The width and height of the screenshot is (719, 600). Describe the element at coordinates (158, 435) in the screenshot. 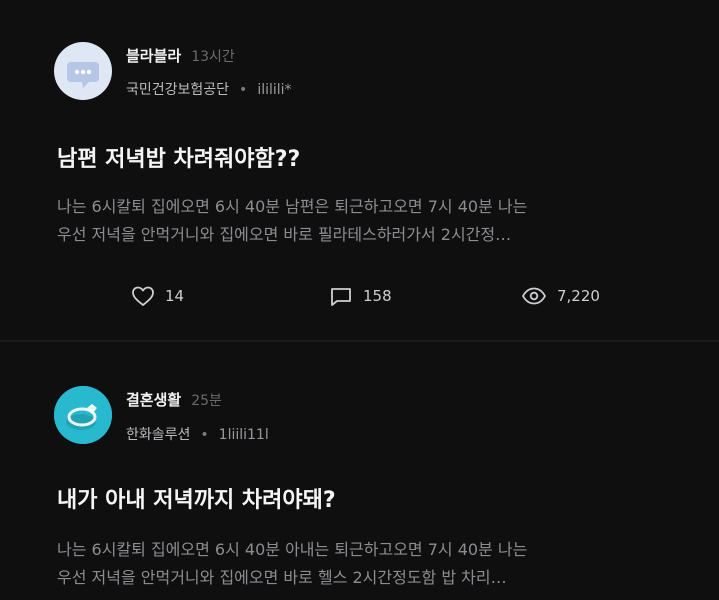

I see `company-name: 한화솔루션` at that location.